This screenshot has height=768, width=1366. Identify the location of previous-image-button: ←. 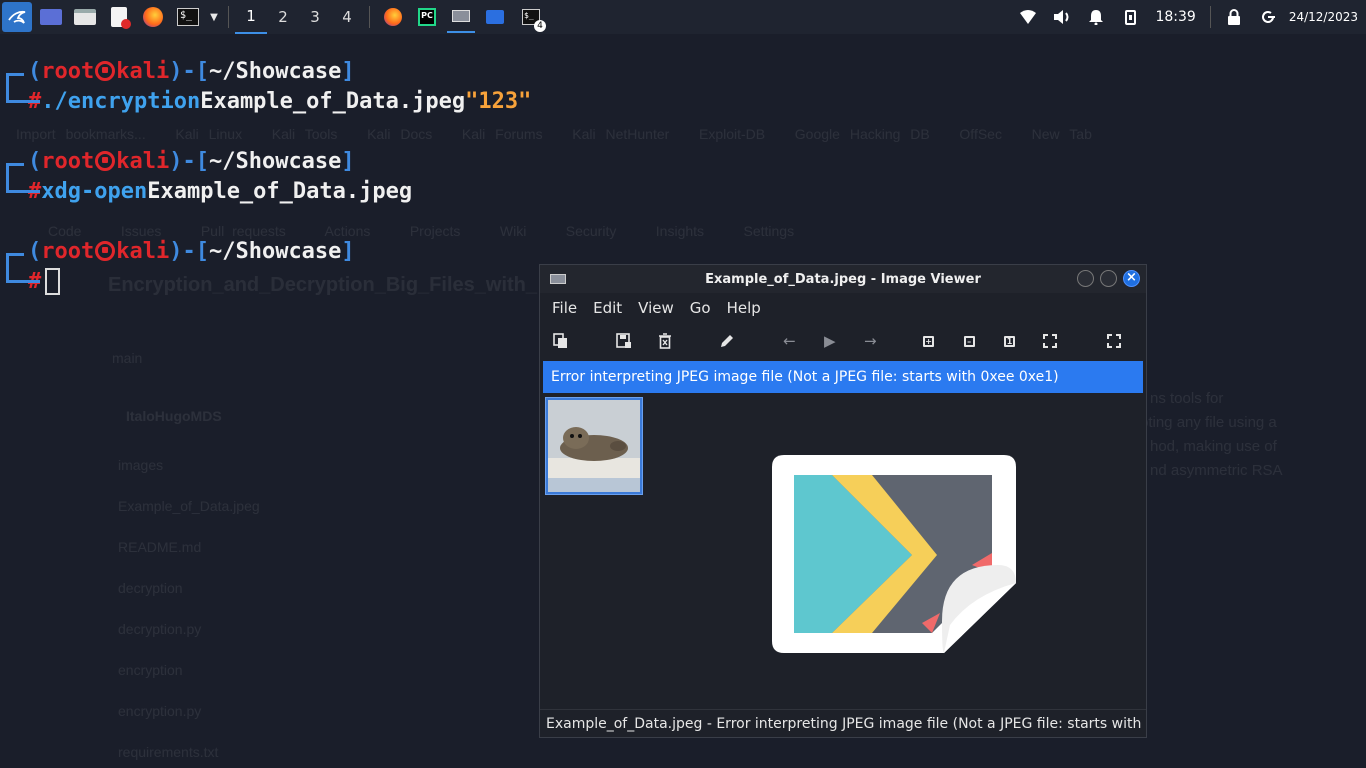
(789, 341).